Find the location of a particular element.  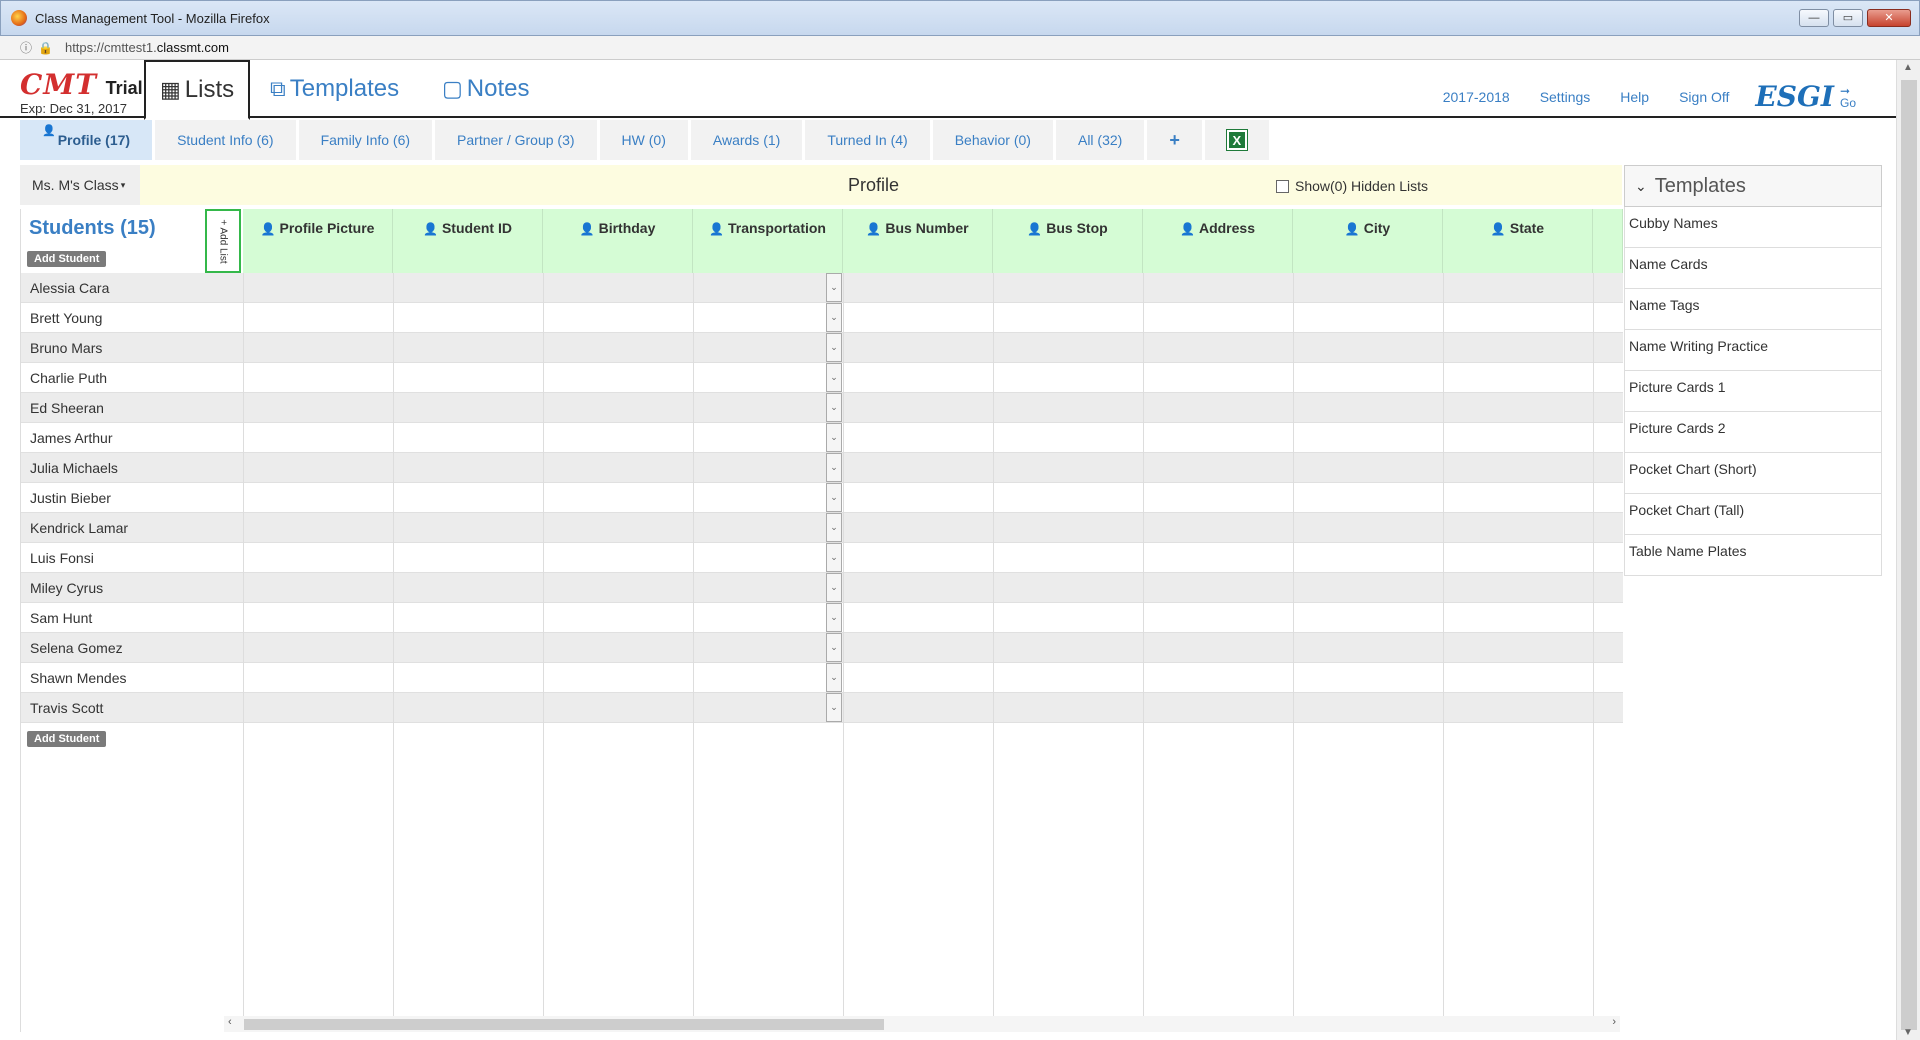

student-name: Luis Fonsi is located at coordinates (62, 558).